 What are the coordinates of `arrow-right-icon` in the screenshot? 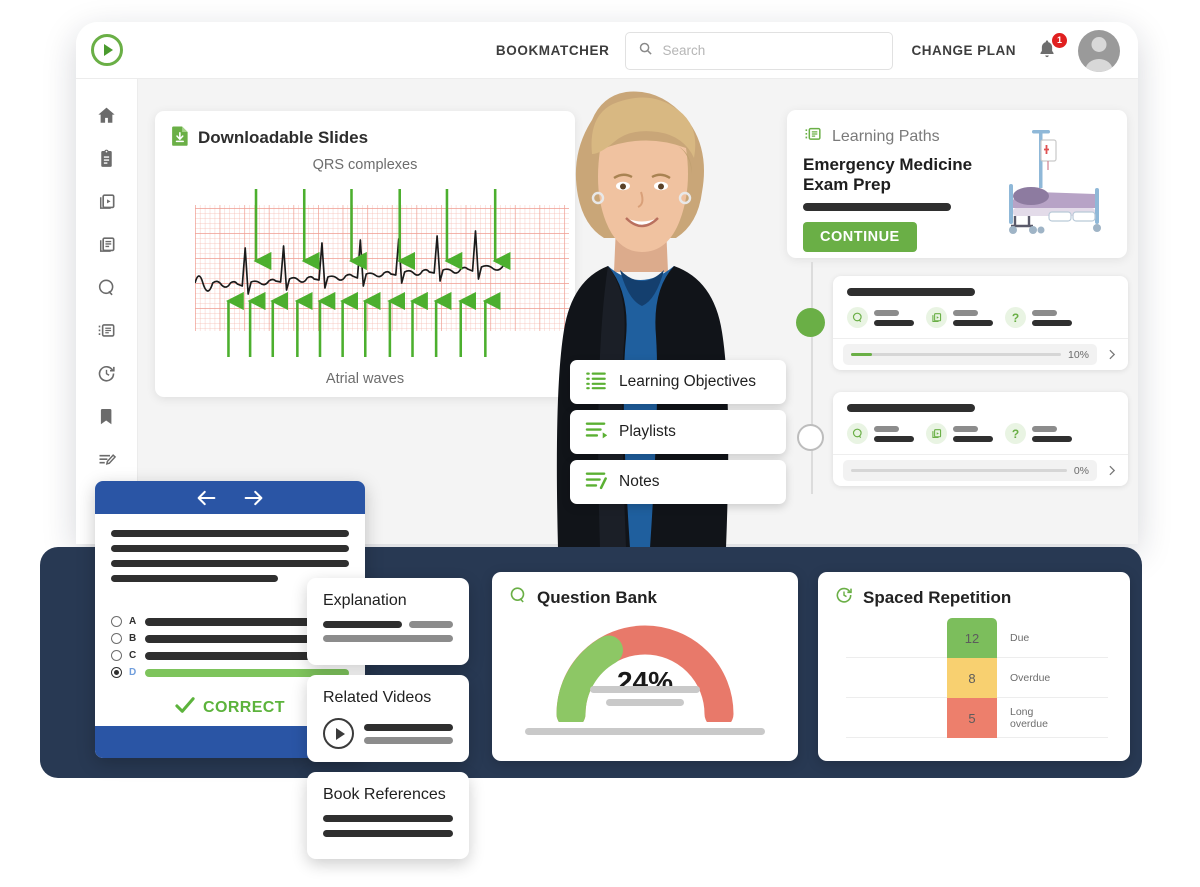 It's located at (253, 498).